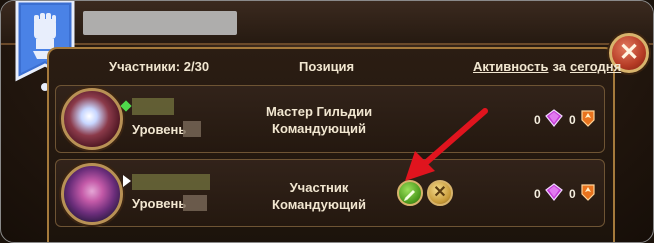 Image resolution: width=654 pixels, height=243 pixels. I want to click on expand-arrow-icon, so click(127, 181).